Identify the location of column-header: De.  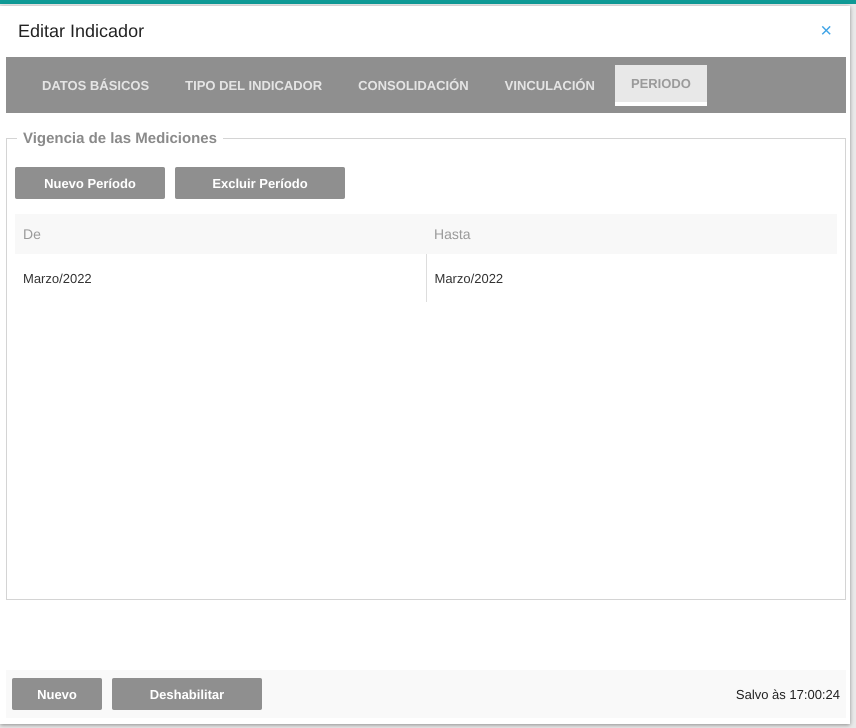
(32, 234).